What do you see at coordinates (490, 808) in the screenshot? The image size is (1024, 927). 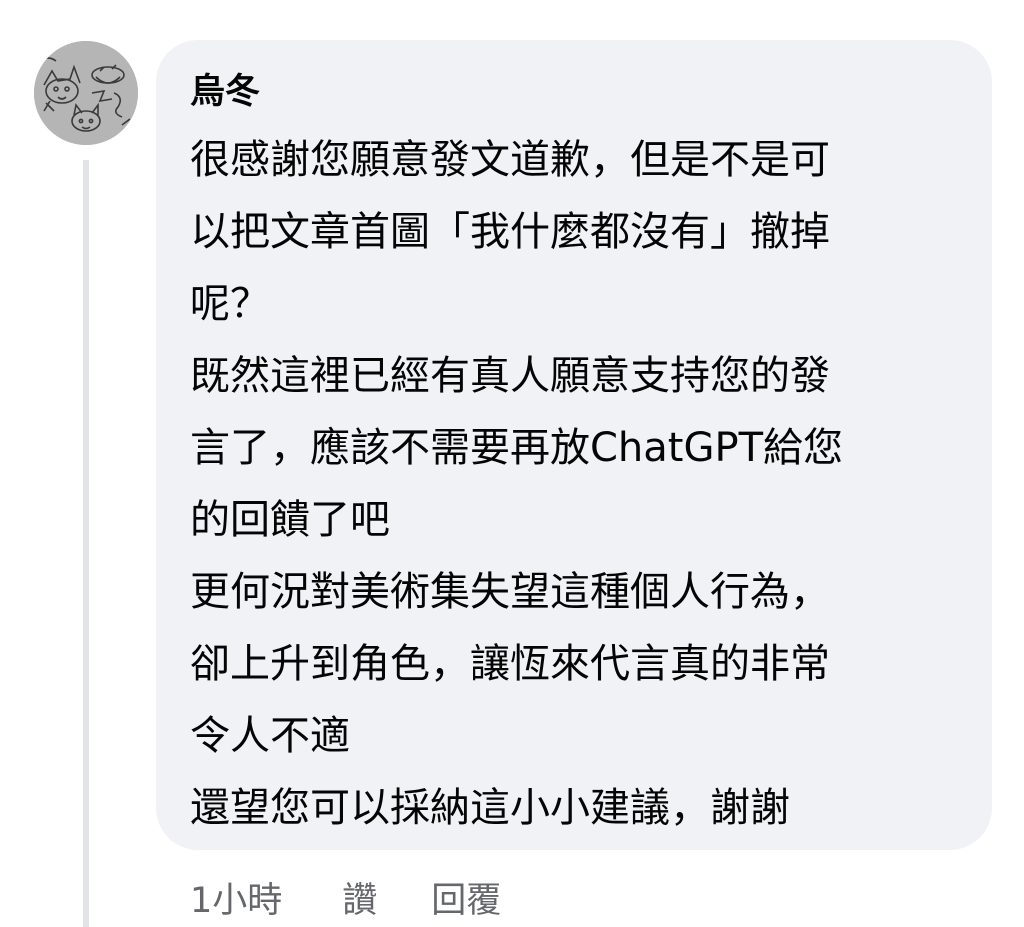 I see `comment-text-line: 還望您可以採納這小小建議，謝謝` at bounding box center [490, 808].